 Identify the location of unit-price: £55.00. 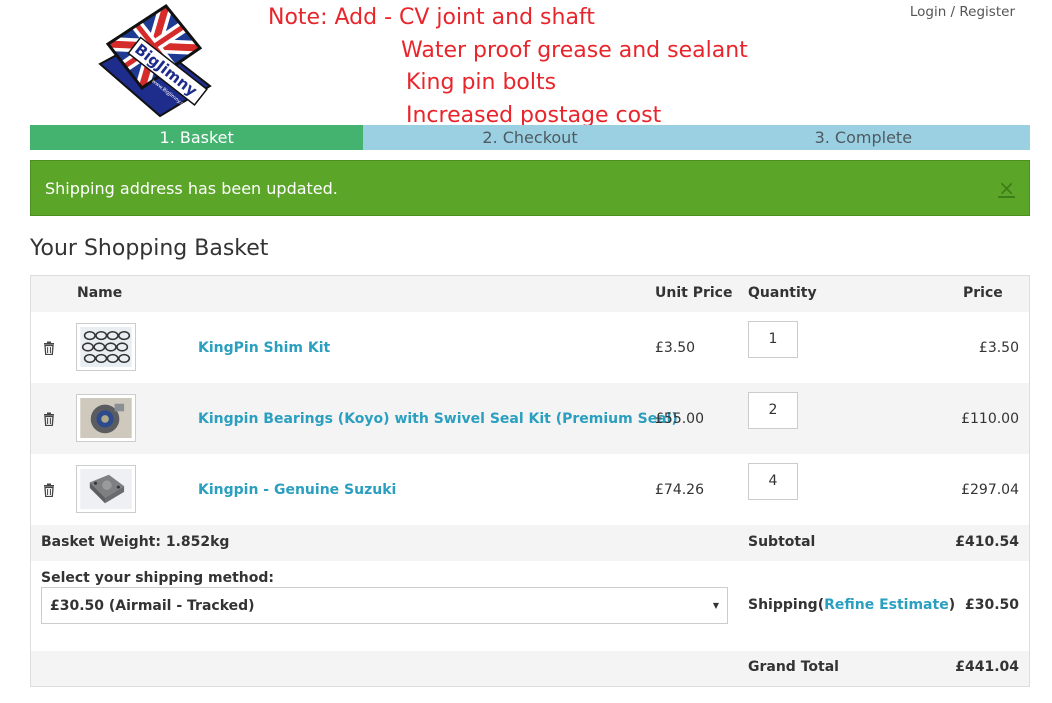
(679, 419).